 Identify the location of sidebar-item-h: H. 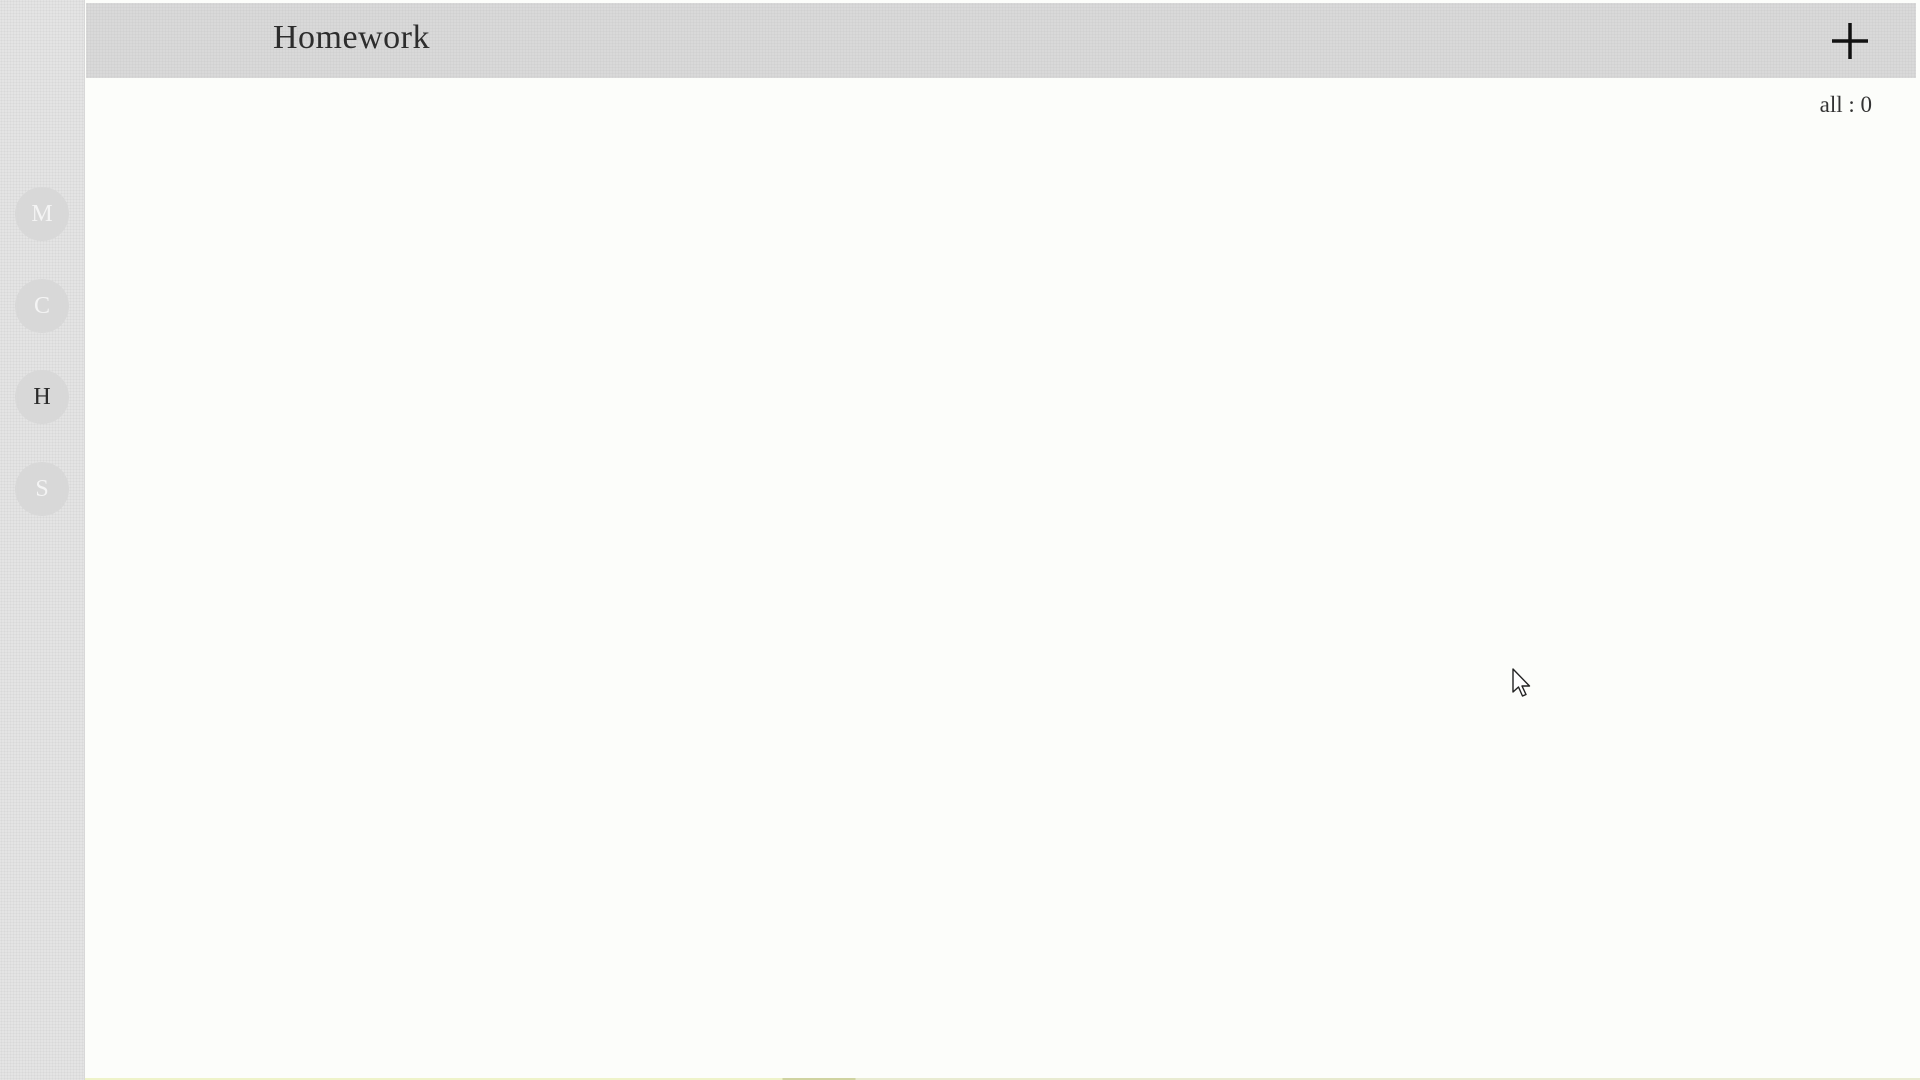
(42, 397).